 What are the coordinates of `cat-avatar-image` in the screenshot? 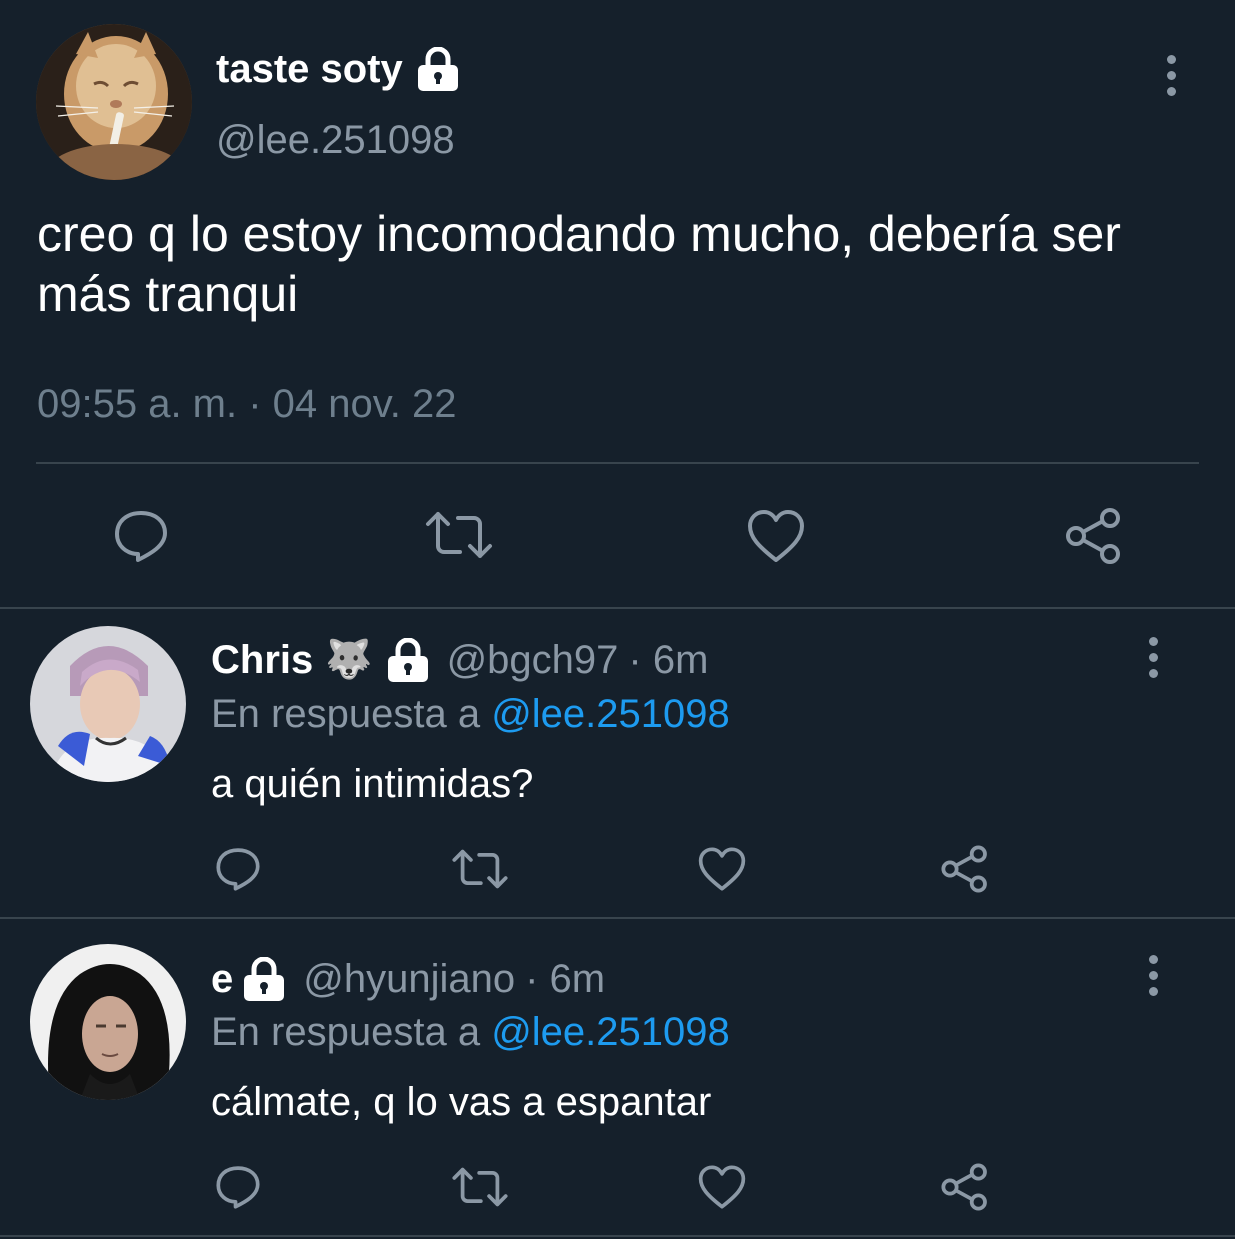 It's located at (114, 102).